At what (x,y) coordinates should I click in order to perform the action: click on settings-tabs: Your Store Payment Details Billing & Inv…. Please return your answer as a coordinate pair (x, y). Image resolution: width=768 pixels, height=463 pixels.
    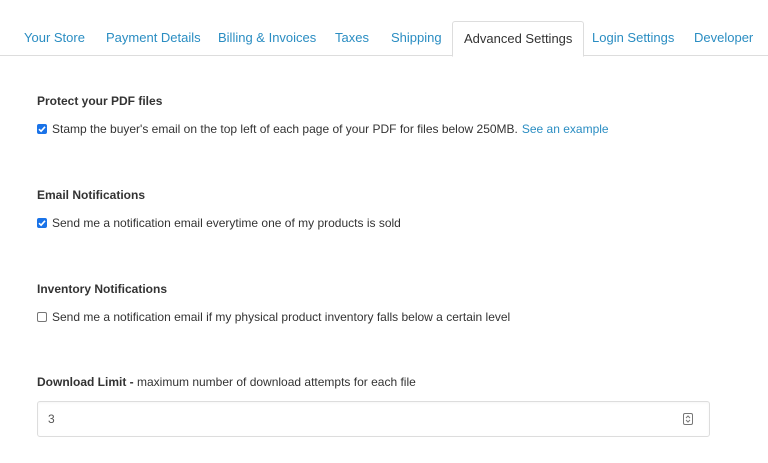
    Looking at the image, I should click on (384, 28).